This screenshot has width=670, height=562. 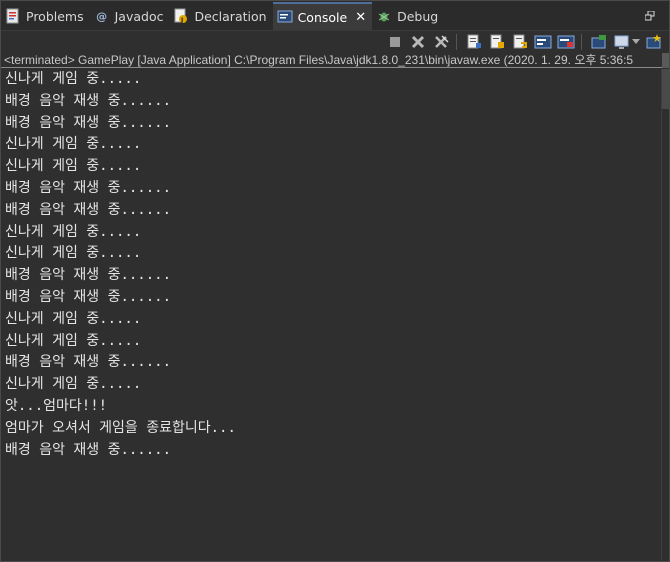 I want to click on display-selected-console-icon, so click(x=622, y=42).